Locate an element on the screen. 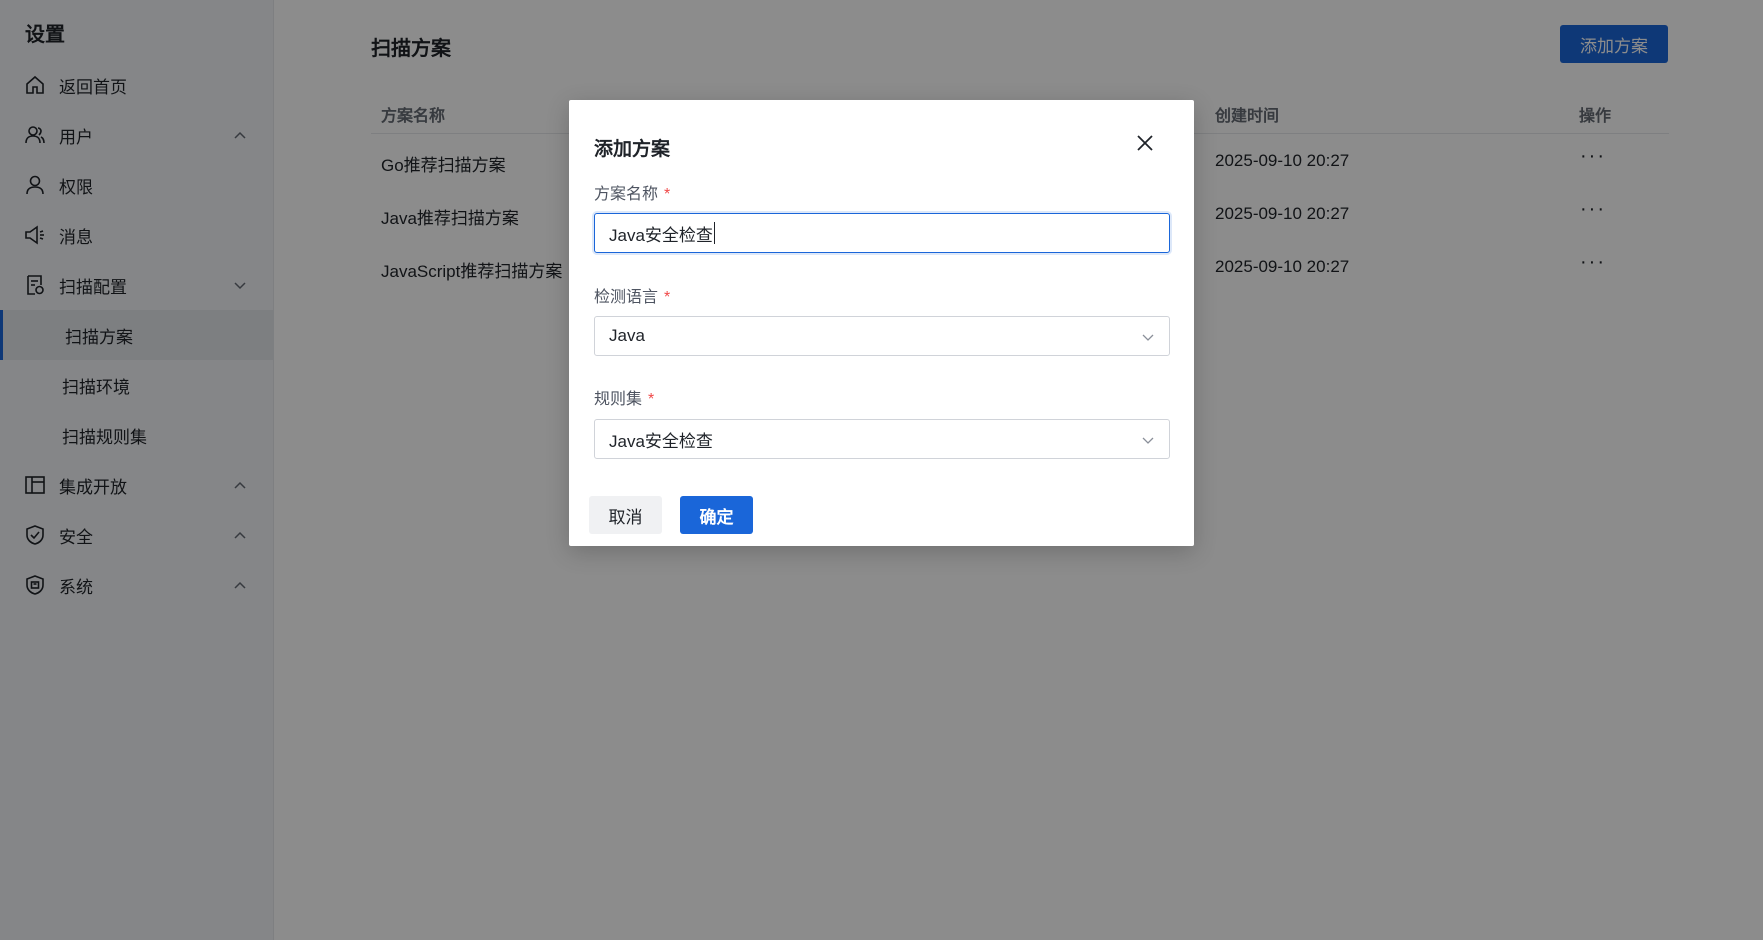  dialog-title: 添加方案 is located at coordinates (632, 149).